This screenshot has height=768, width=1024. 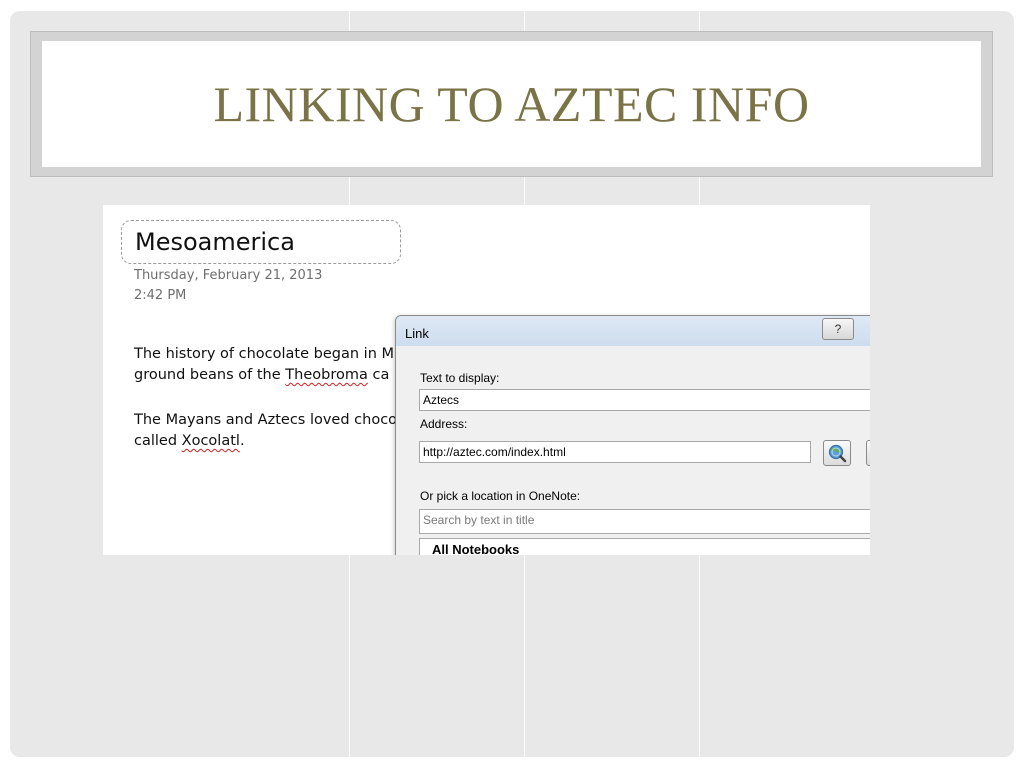 I want to click on paragraph-line: called Xocolatl., so click(x=265, y=441).